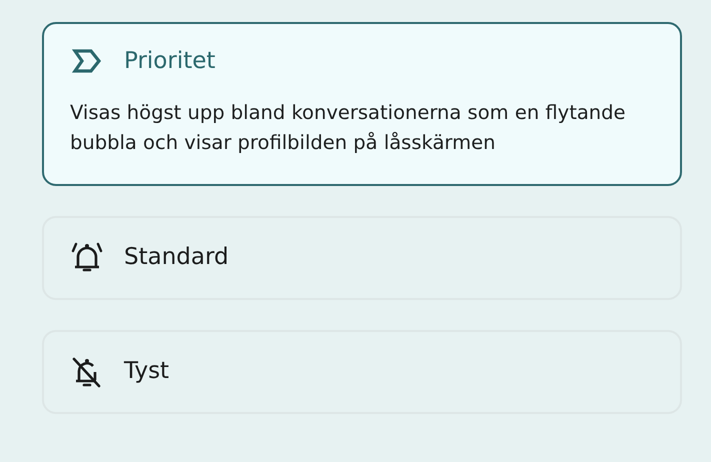 Image resolution: width=711 pixels, height=462 pixels. What do you see at coordinates (87, 257) in the screenshot?
I see `bell-icon` at bounding box center [87, 257].